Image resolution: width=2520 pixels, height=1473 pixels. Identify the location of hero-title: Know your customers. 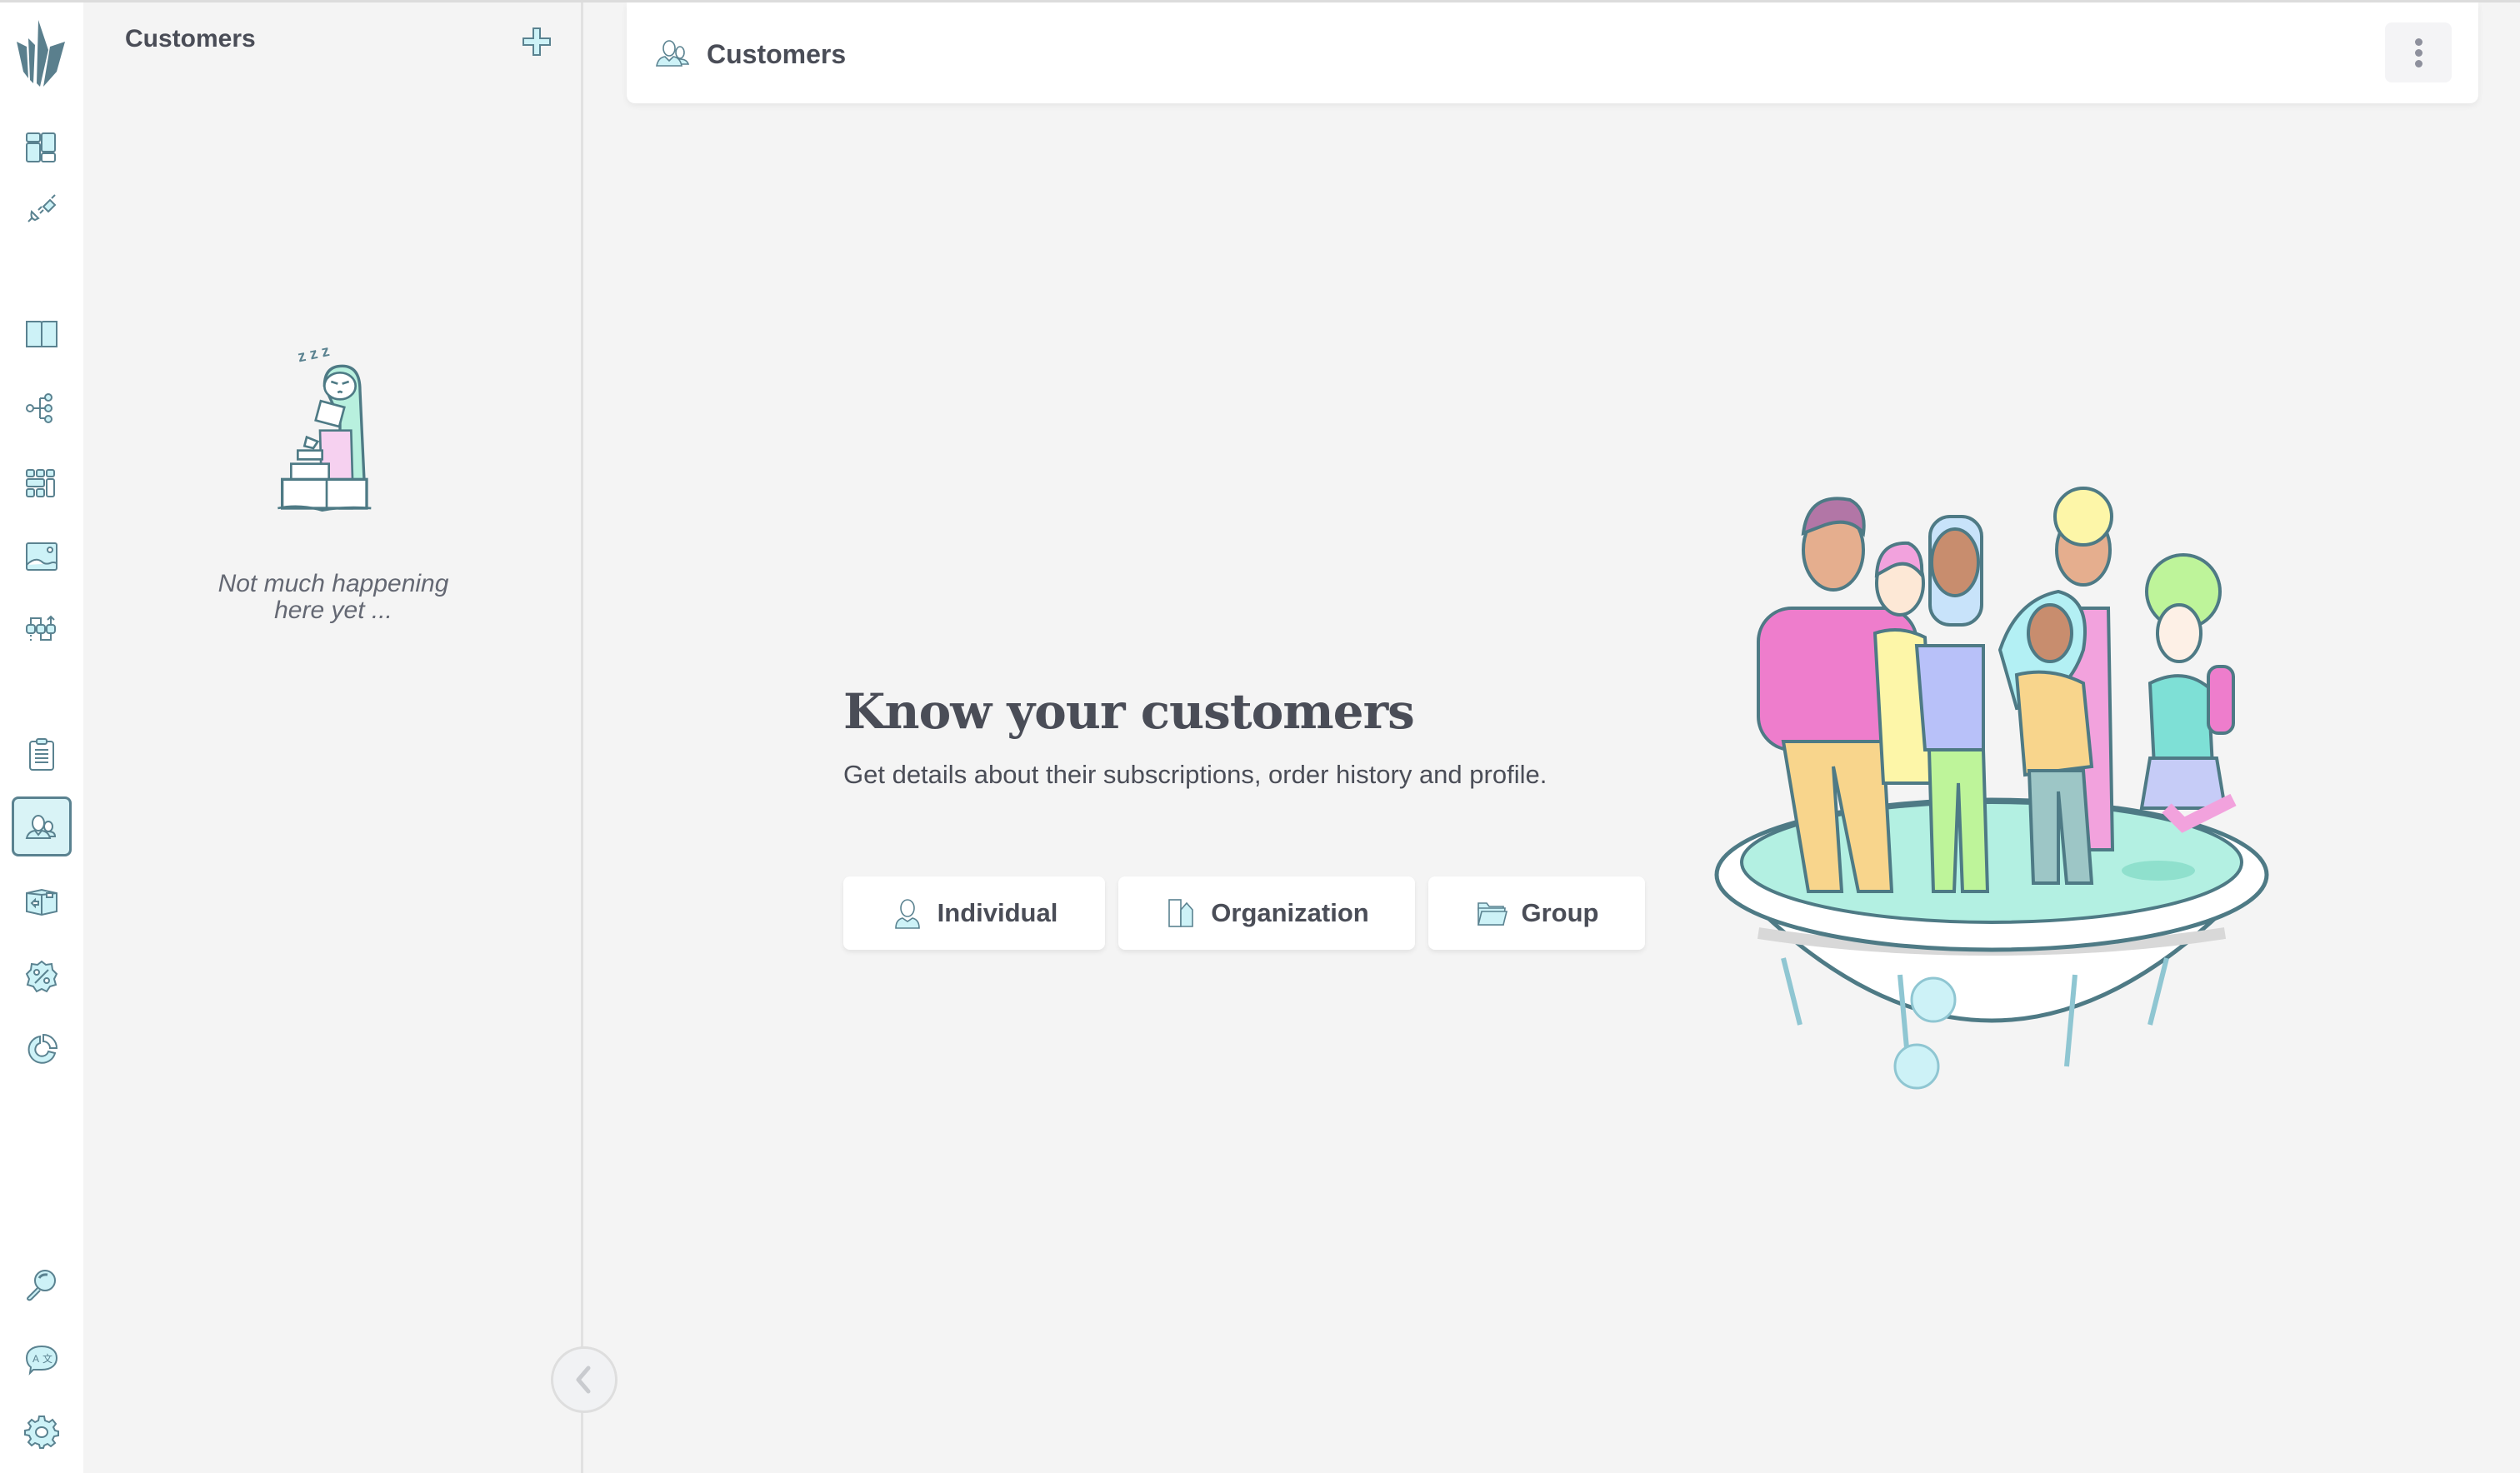
(1129, 712).